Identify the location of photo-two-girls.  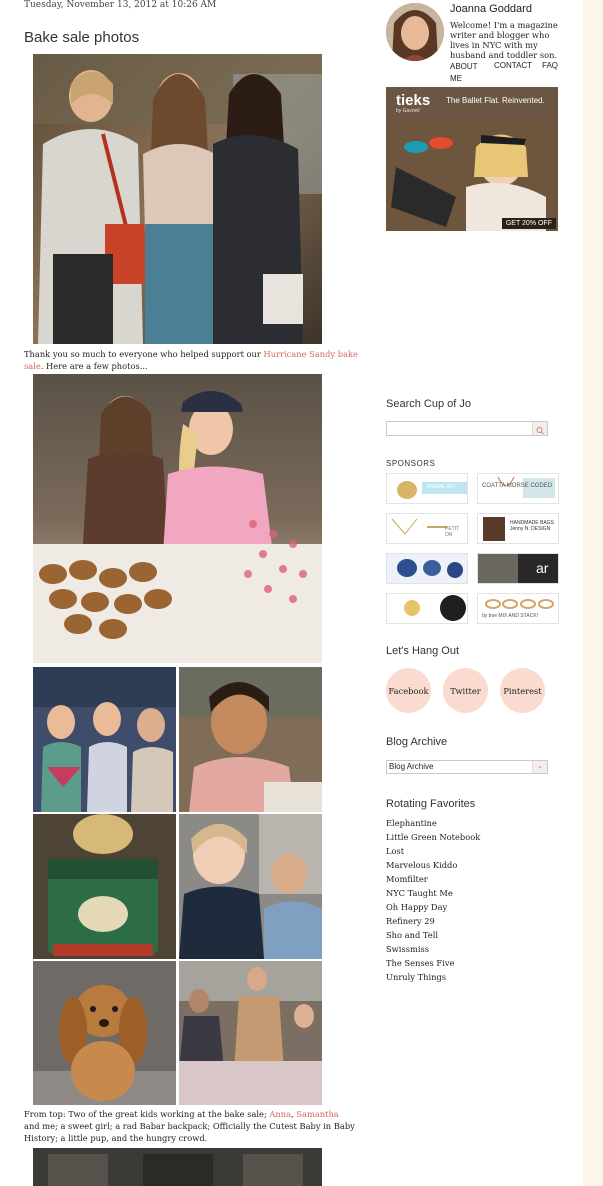
(177, 518).